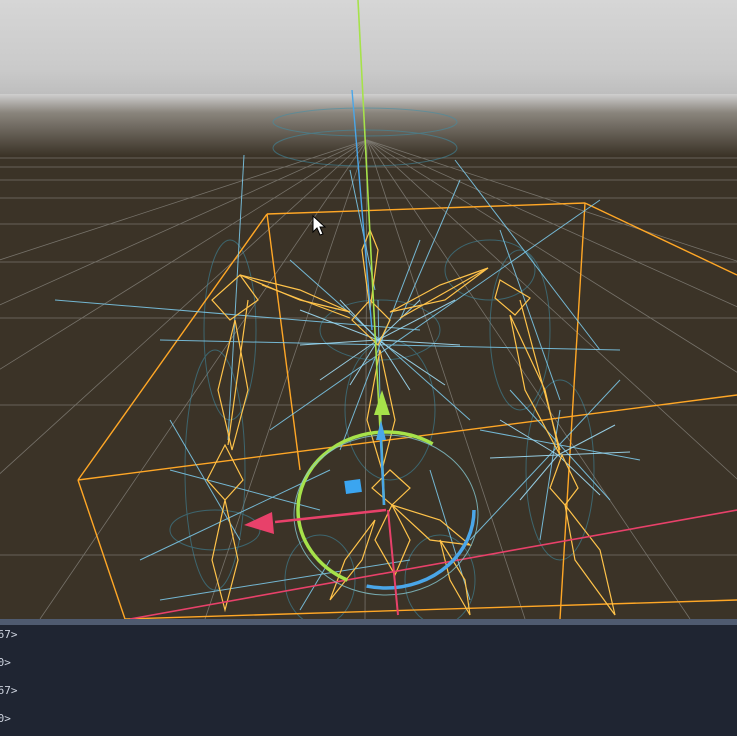 The width and height of the screenshot is (737, 736). Describe the element at coordinates (368, 48) in the screenshot. I see `sky` at that location.